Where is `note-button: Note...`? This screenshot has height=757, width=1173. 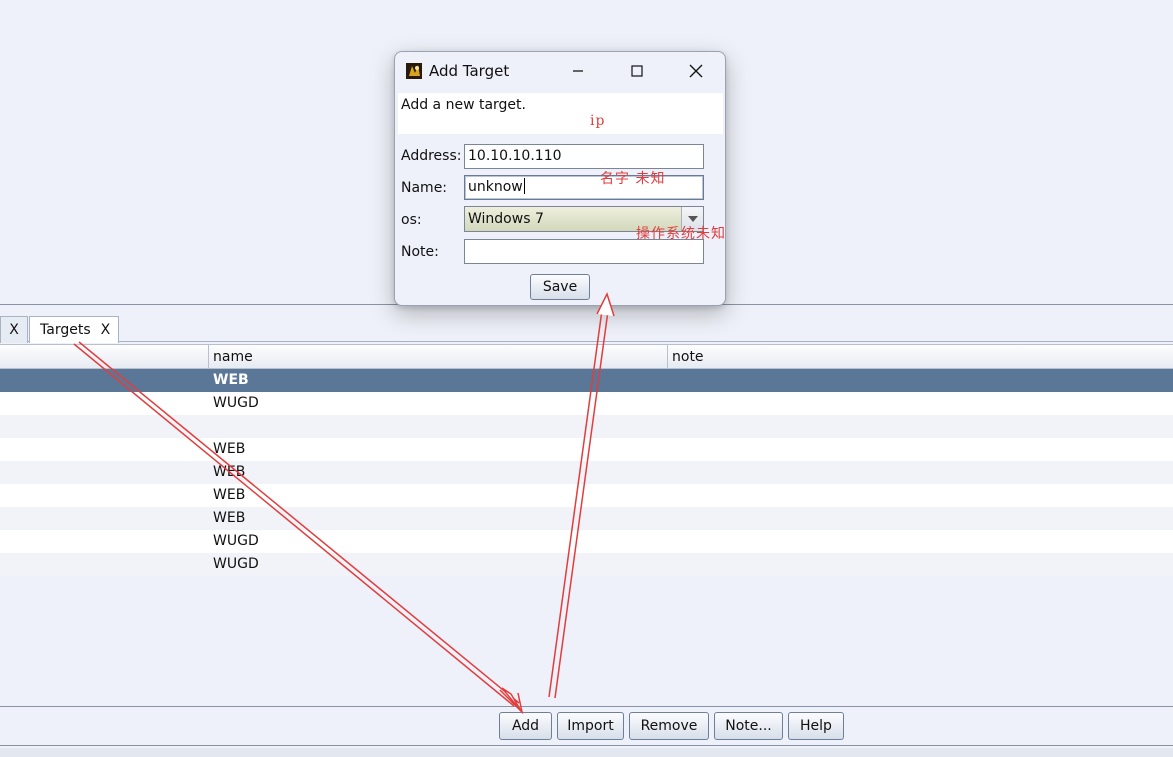 note-button: Note... is located at coordinates (748, 726).